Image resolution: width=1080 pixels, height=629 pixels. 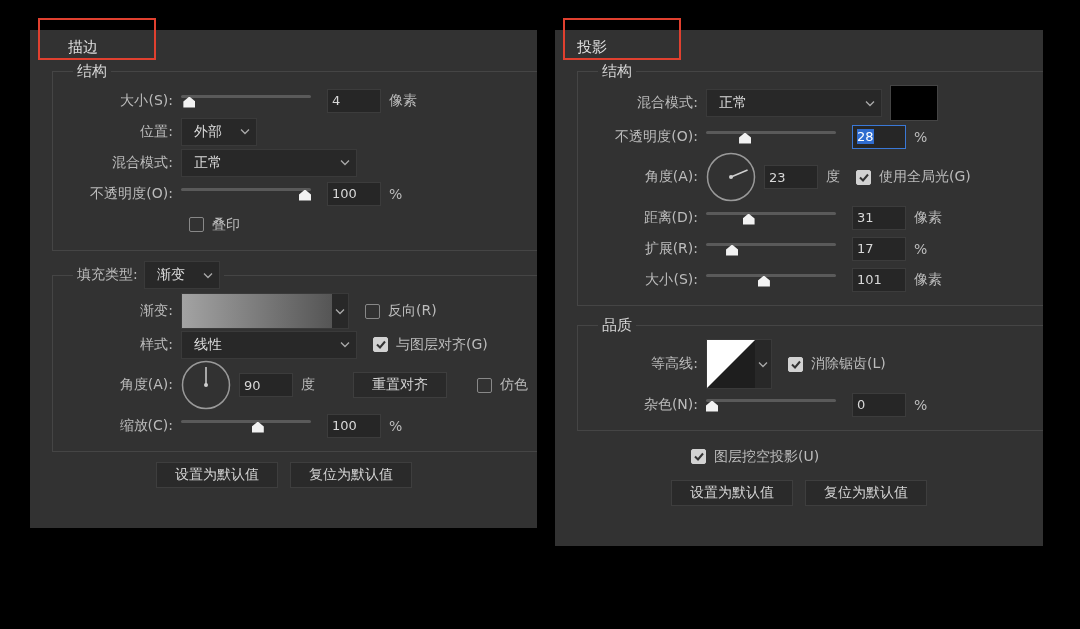 I want to click on number-field: 28, so click(x=879, y=136).